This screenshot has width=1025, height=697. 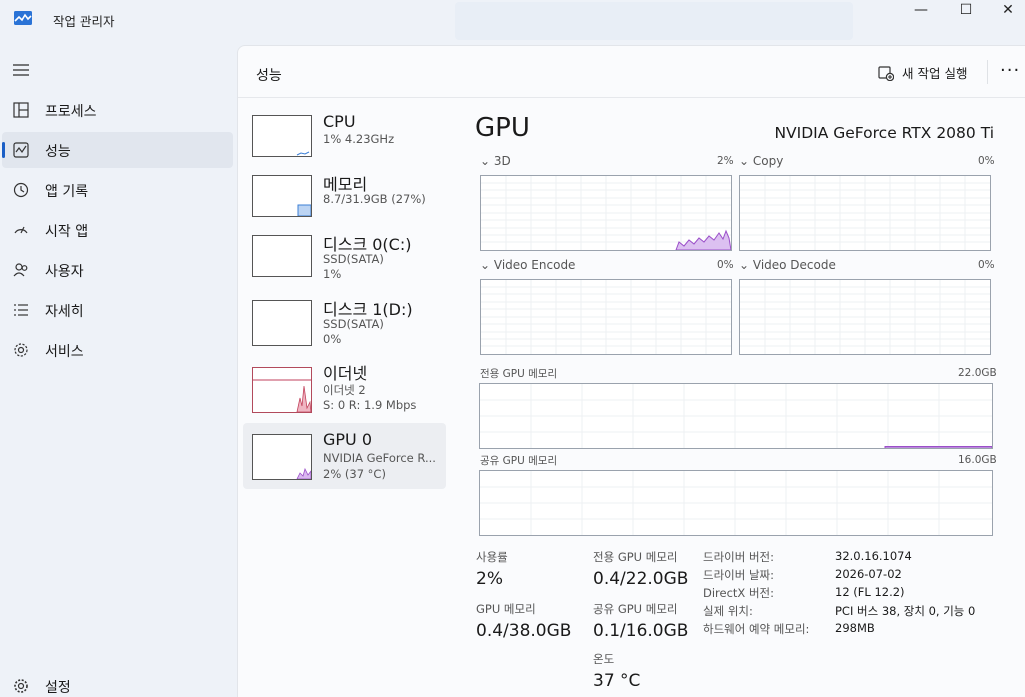 What do you see at coordinates (21, 110) in the screenshot?
I see `processes-icon` at bounding box center [21, 110].